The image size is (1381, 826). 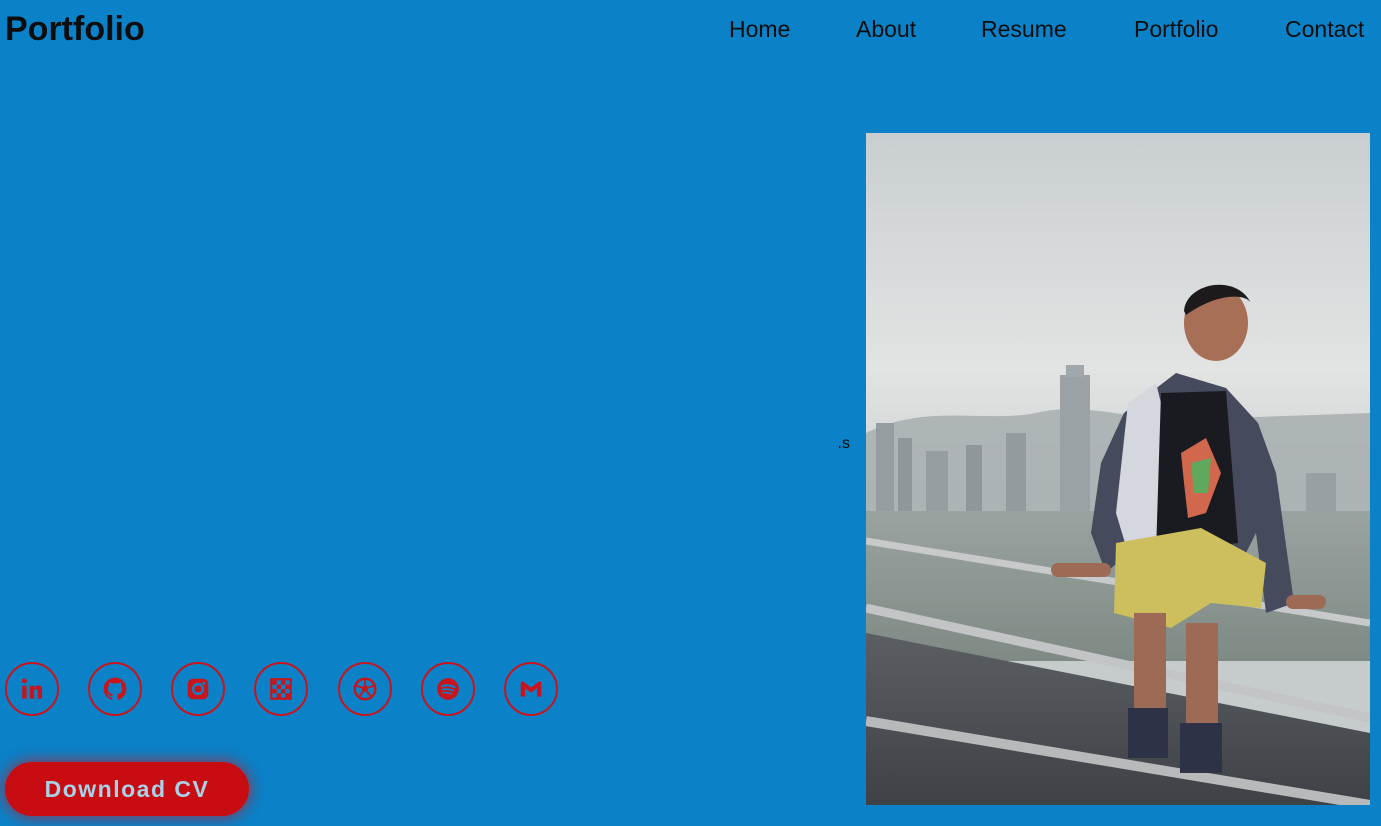 I want to click on hero-text-fragment: s., so click(x=844, y=443).